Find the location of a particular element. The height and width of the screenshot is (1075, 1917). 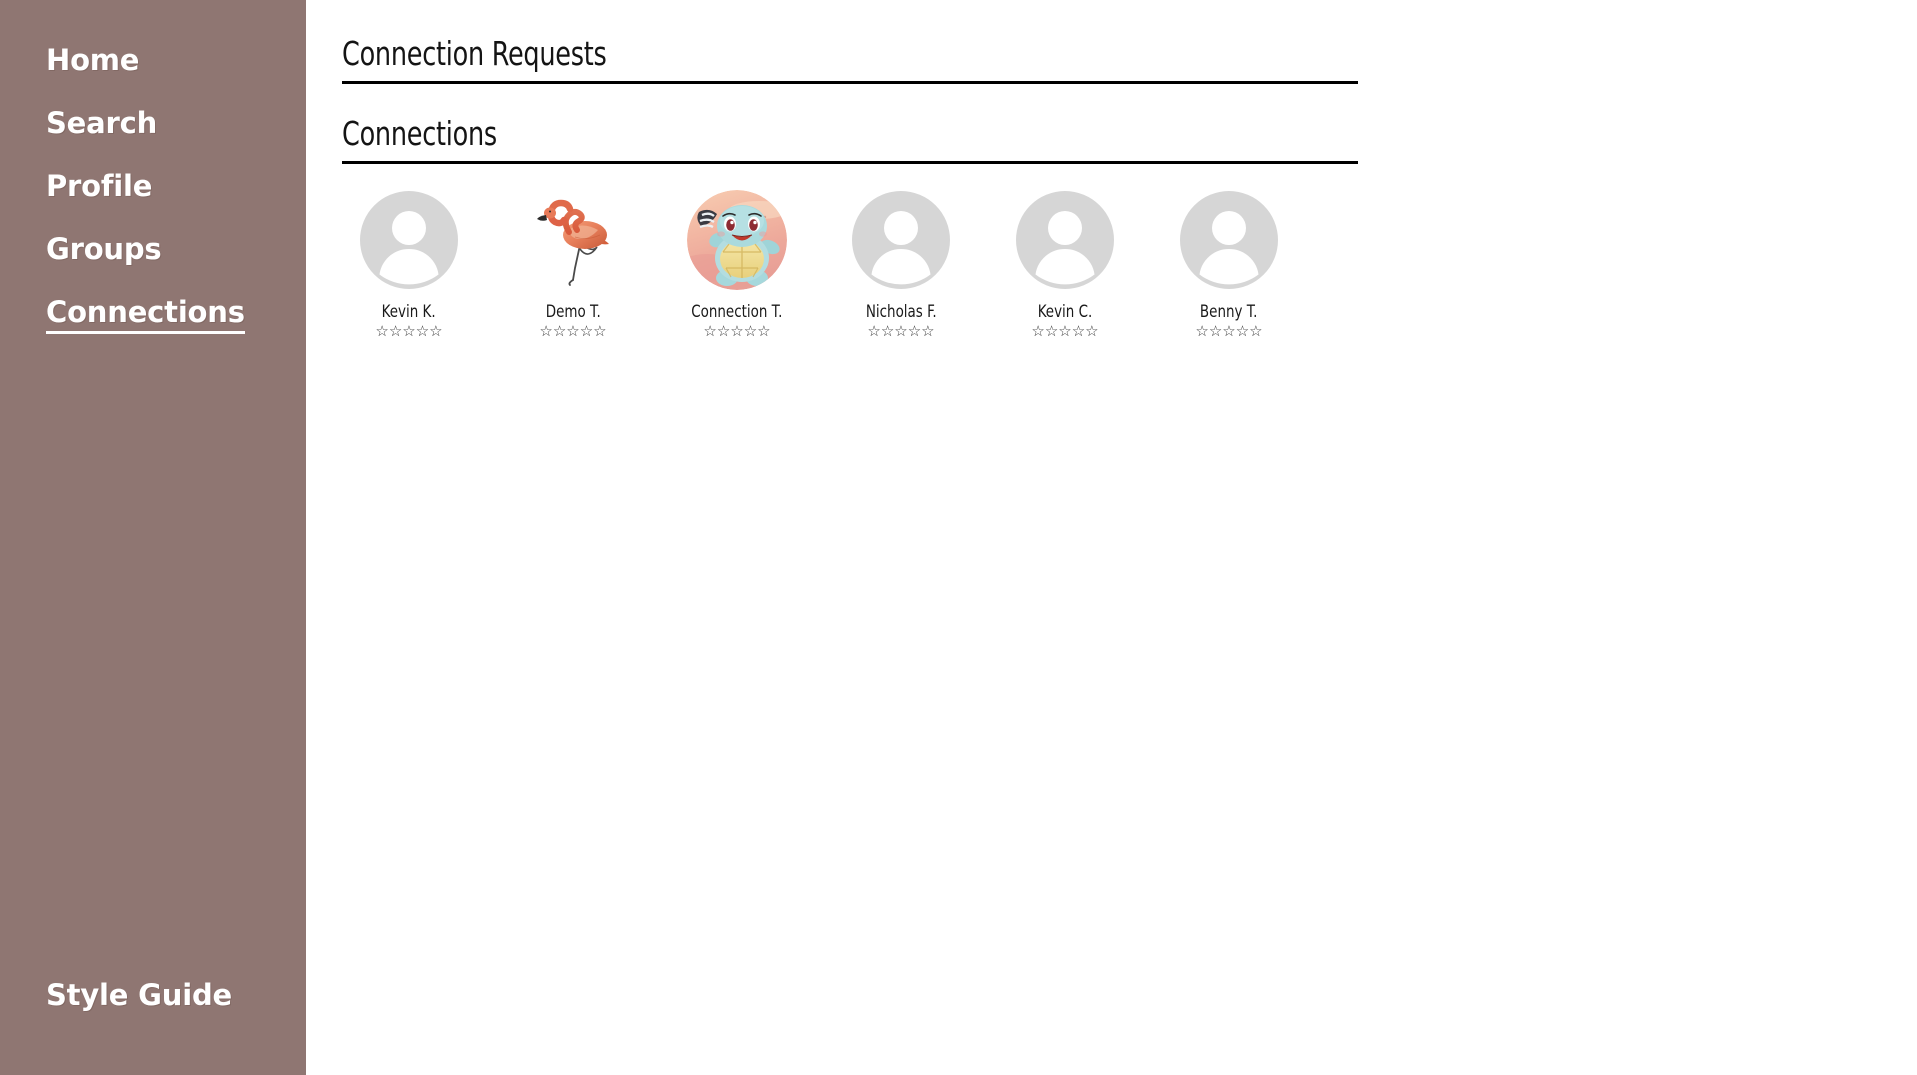

connection-card: Nicholas F. ☆☆☆☆☆ is located at coordinates (901, 265).